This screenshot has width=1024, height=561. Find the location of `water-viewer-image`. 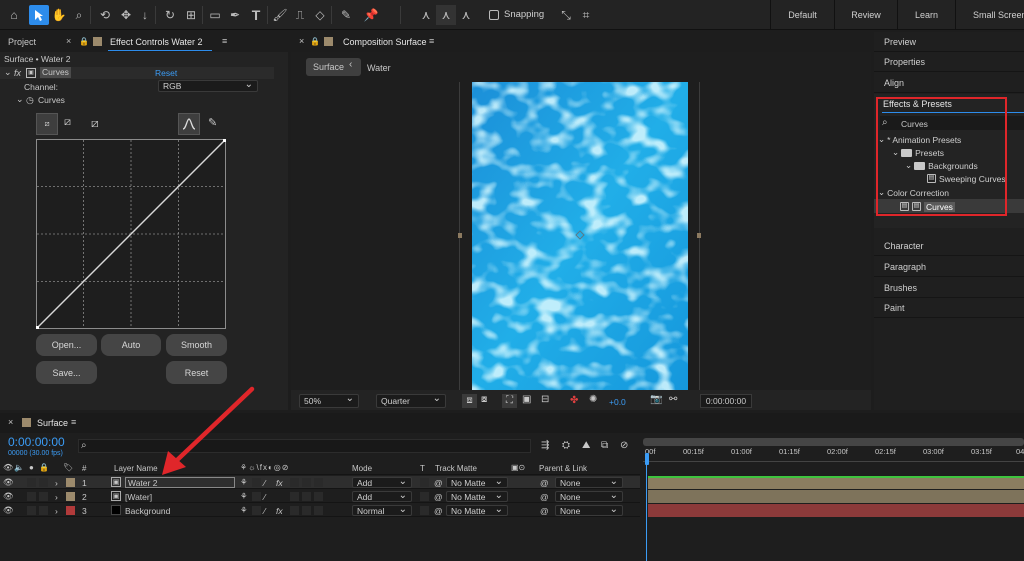

water-viewer-image is located at coordinates (580, 236).